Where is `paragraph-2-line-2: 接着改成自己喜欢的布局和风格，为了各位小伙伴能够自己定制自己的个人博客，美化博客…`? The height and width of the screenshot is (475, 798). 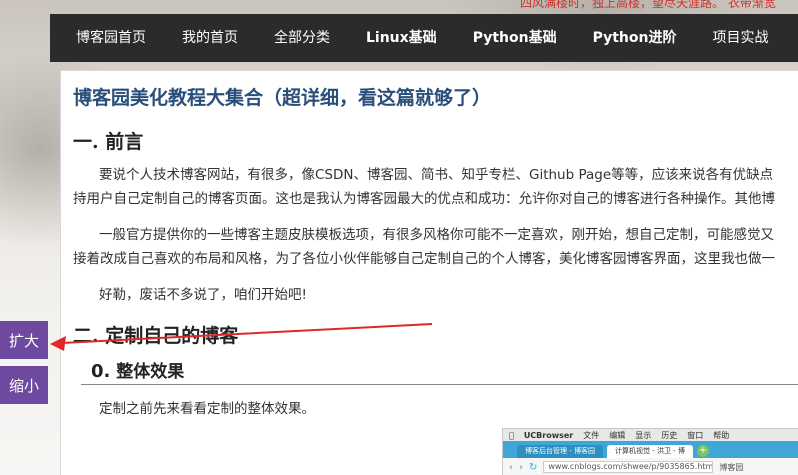 paragraph-2-line-2: 接着改成自己喜欢的布局和风格，为了各位小伙伴能够自己定制自己的个人博客，美化博客… is located at coordinates (424, 259).